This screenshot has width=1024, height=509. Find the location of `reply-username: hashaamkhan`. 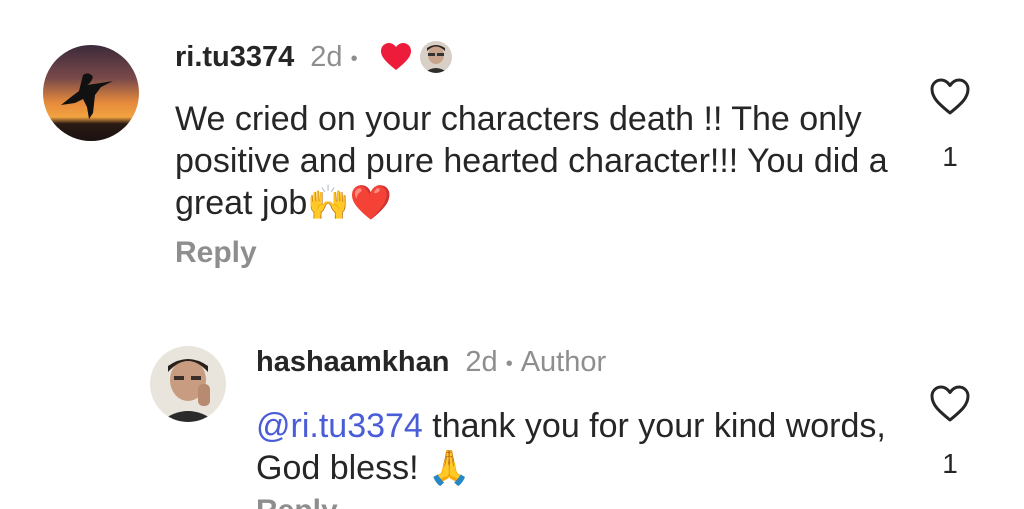

reply-username: hashaamkhan is located at coordinates (352, 362).